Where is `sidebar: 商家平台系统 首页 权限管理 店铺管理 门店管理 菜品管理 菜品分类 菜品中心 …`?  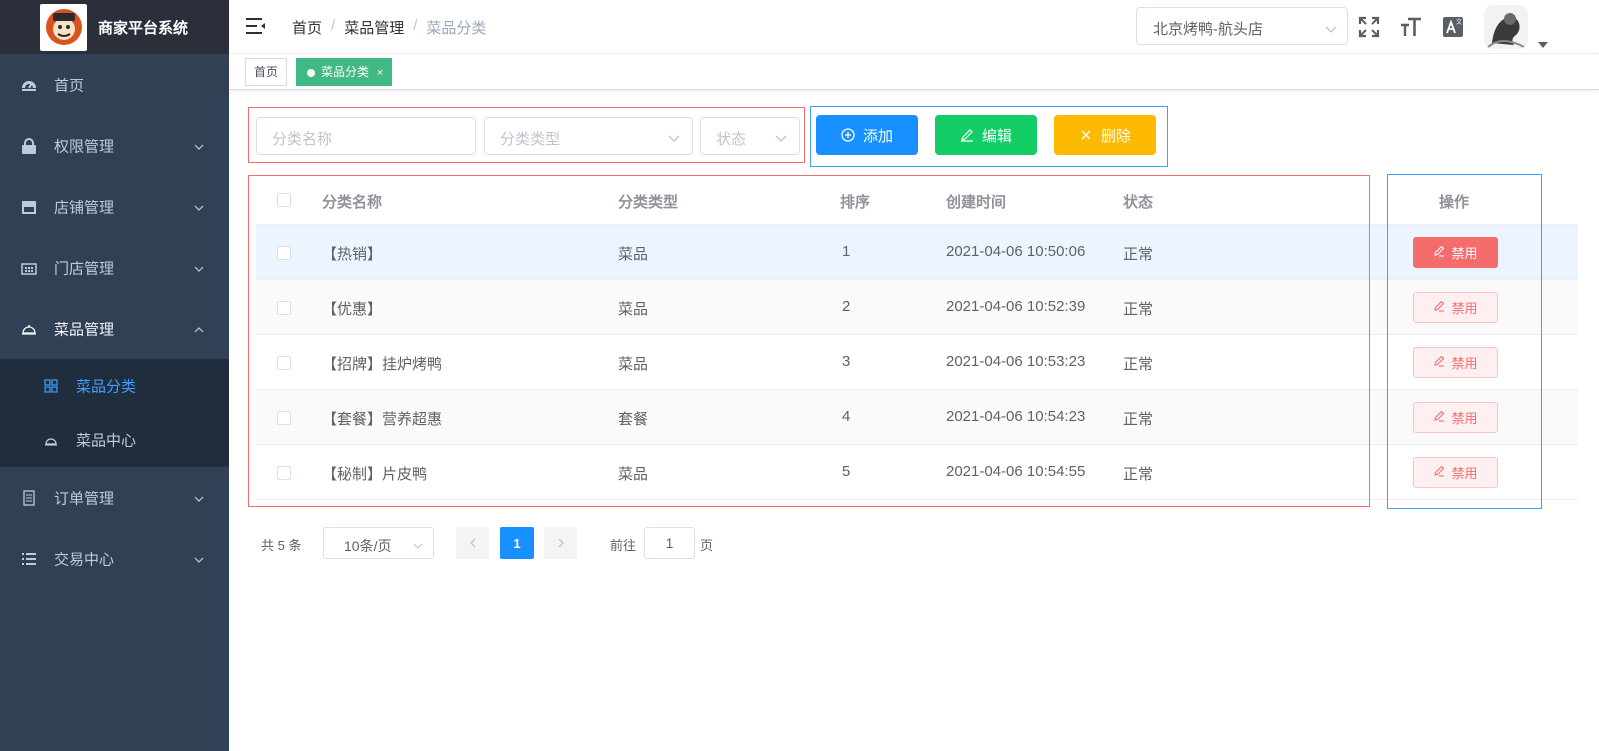 sidebar: 商家平台系统 首页 权限管理 店铺管理 门店管理 菜品管理 菜品分类 菜品中心 … is located at coordinates (114, 375).